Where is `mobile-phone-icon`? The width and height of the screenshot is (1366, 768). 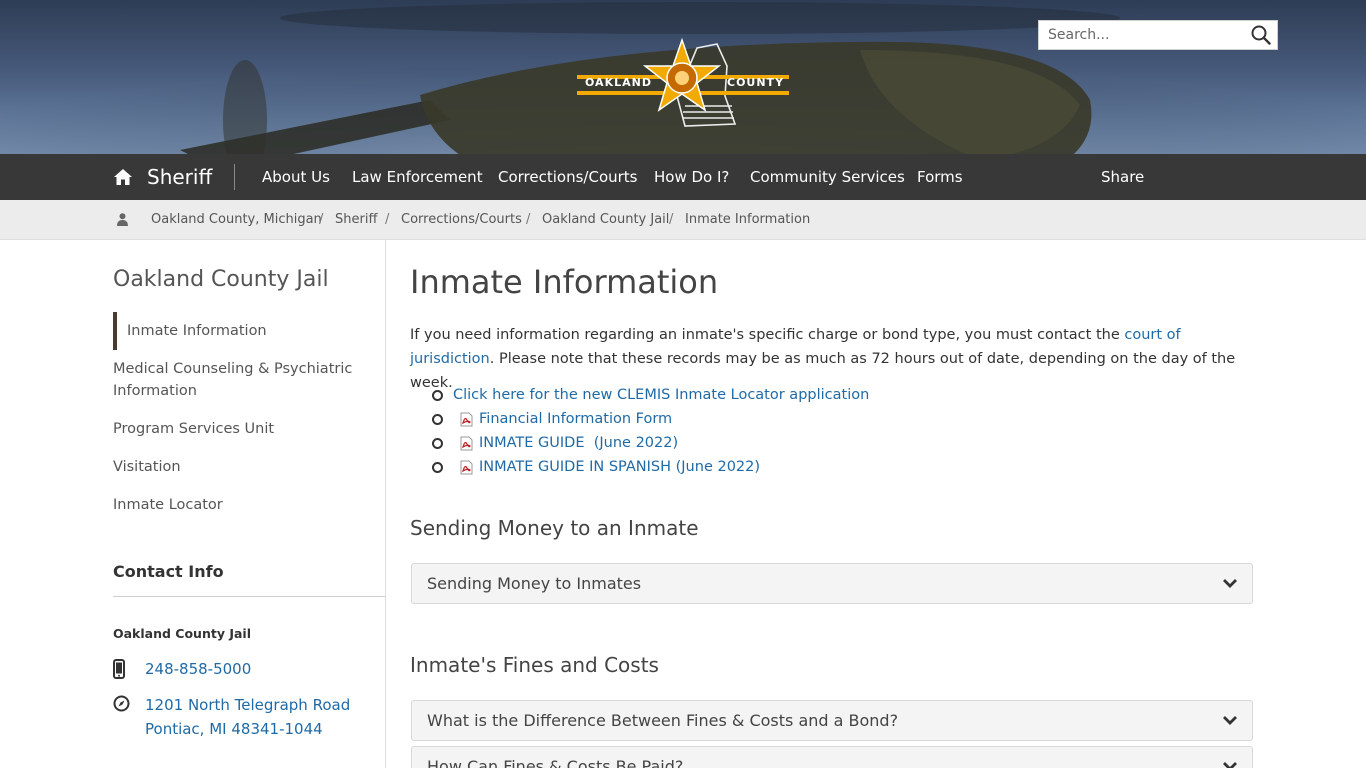
mobile-phone-icon is located at coordinates (119, 669).